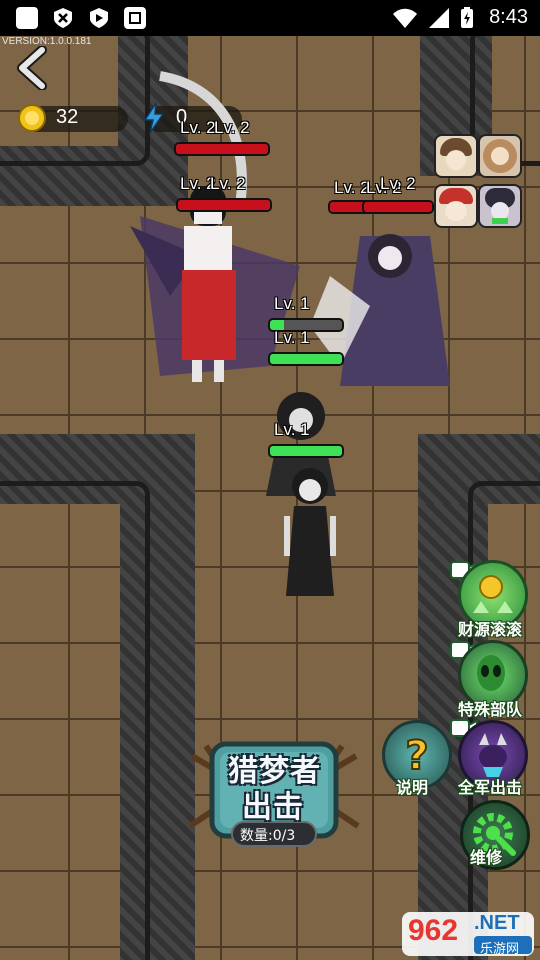  Describe the element at coordinates (412, 787) in the screenshot. I see `info-label: 说明` at that location.